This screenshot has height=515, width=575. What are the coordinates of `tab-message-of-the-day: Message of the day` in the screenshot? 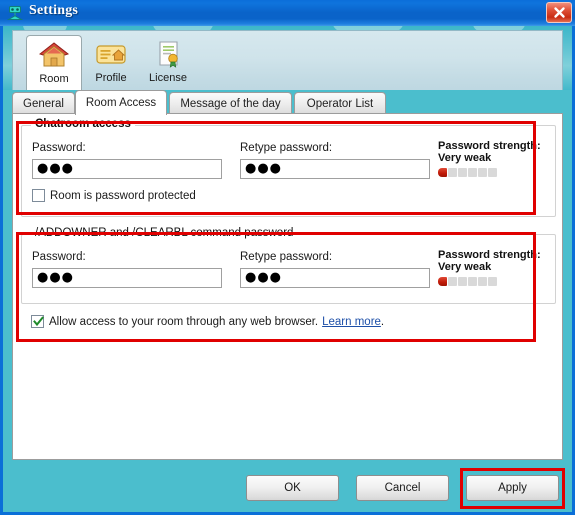 It's located at (230, 103).